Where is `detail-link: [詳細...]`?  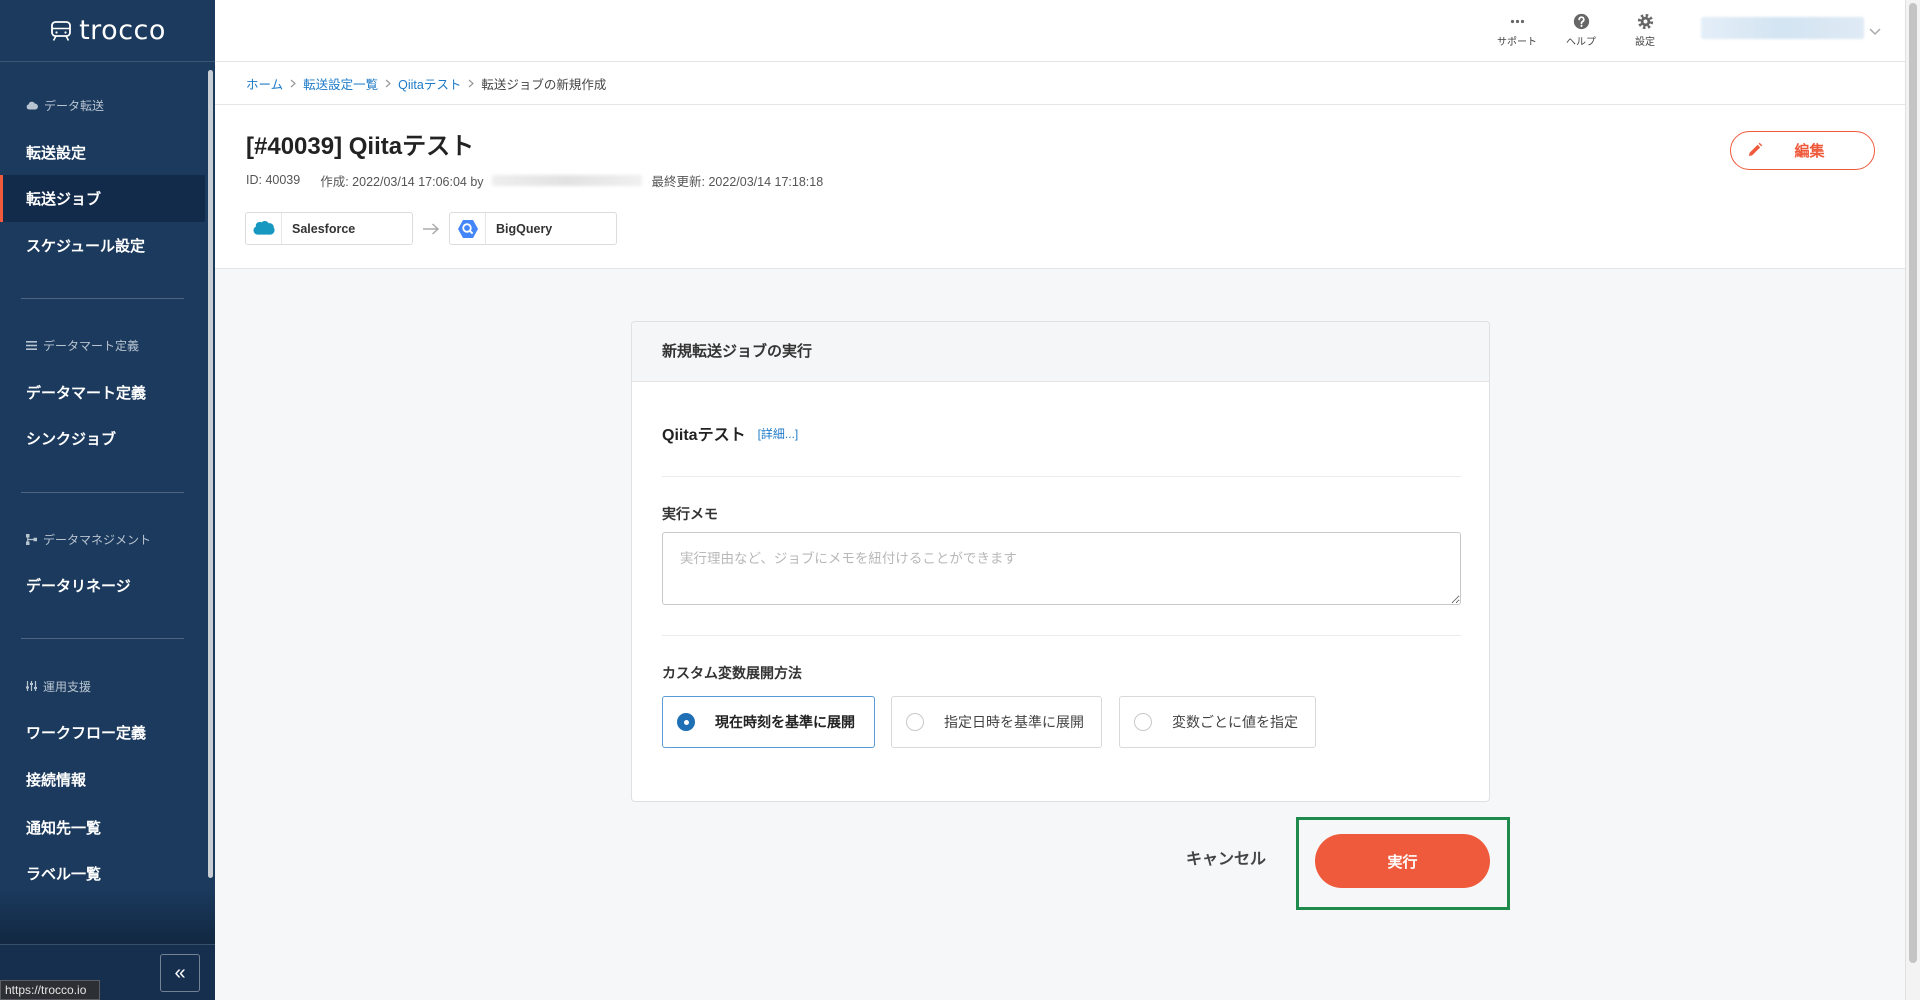 detail-link: [詳細...] is located at coordinates (778, 433).